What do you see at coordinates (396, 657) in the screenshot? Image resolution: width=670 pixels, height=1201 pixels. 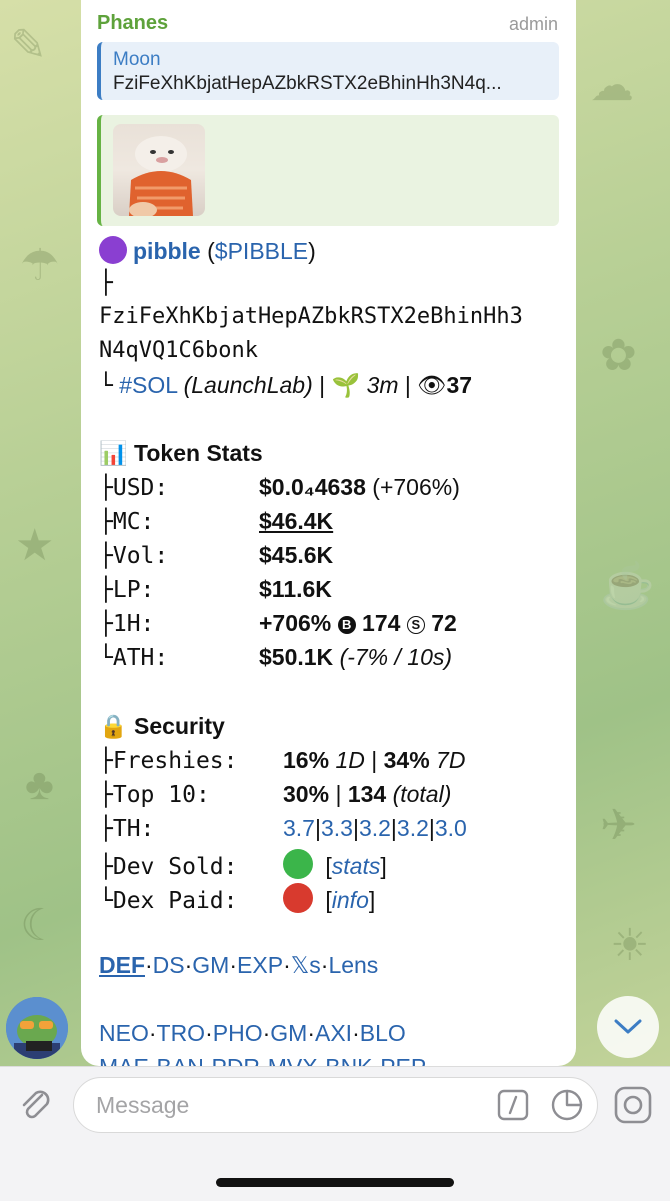 I see `ath-change: (-7% / 10s)` at bounding box center [396, 657].